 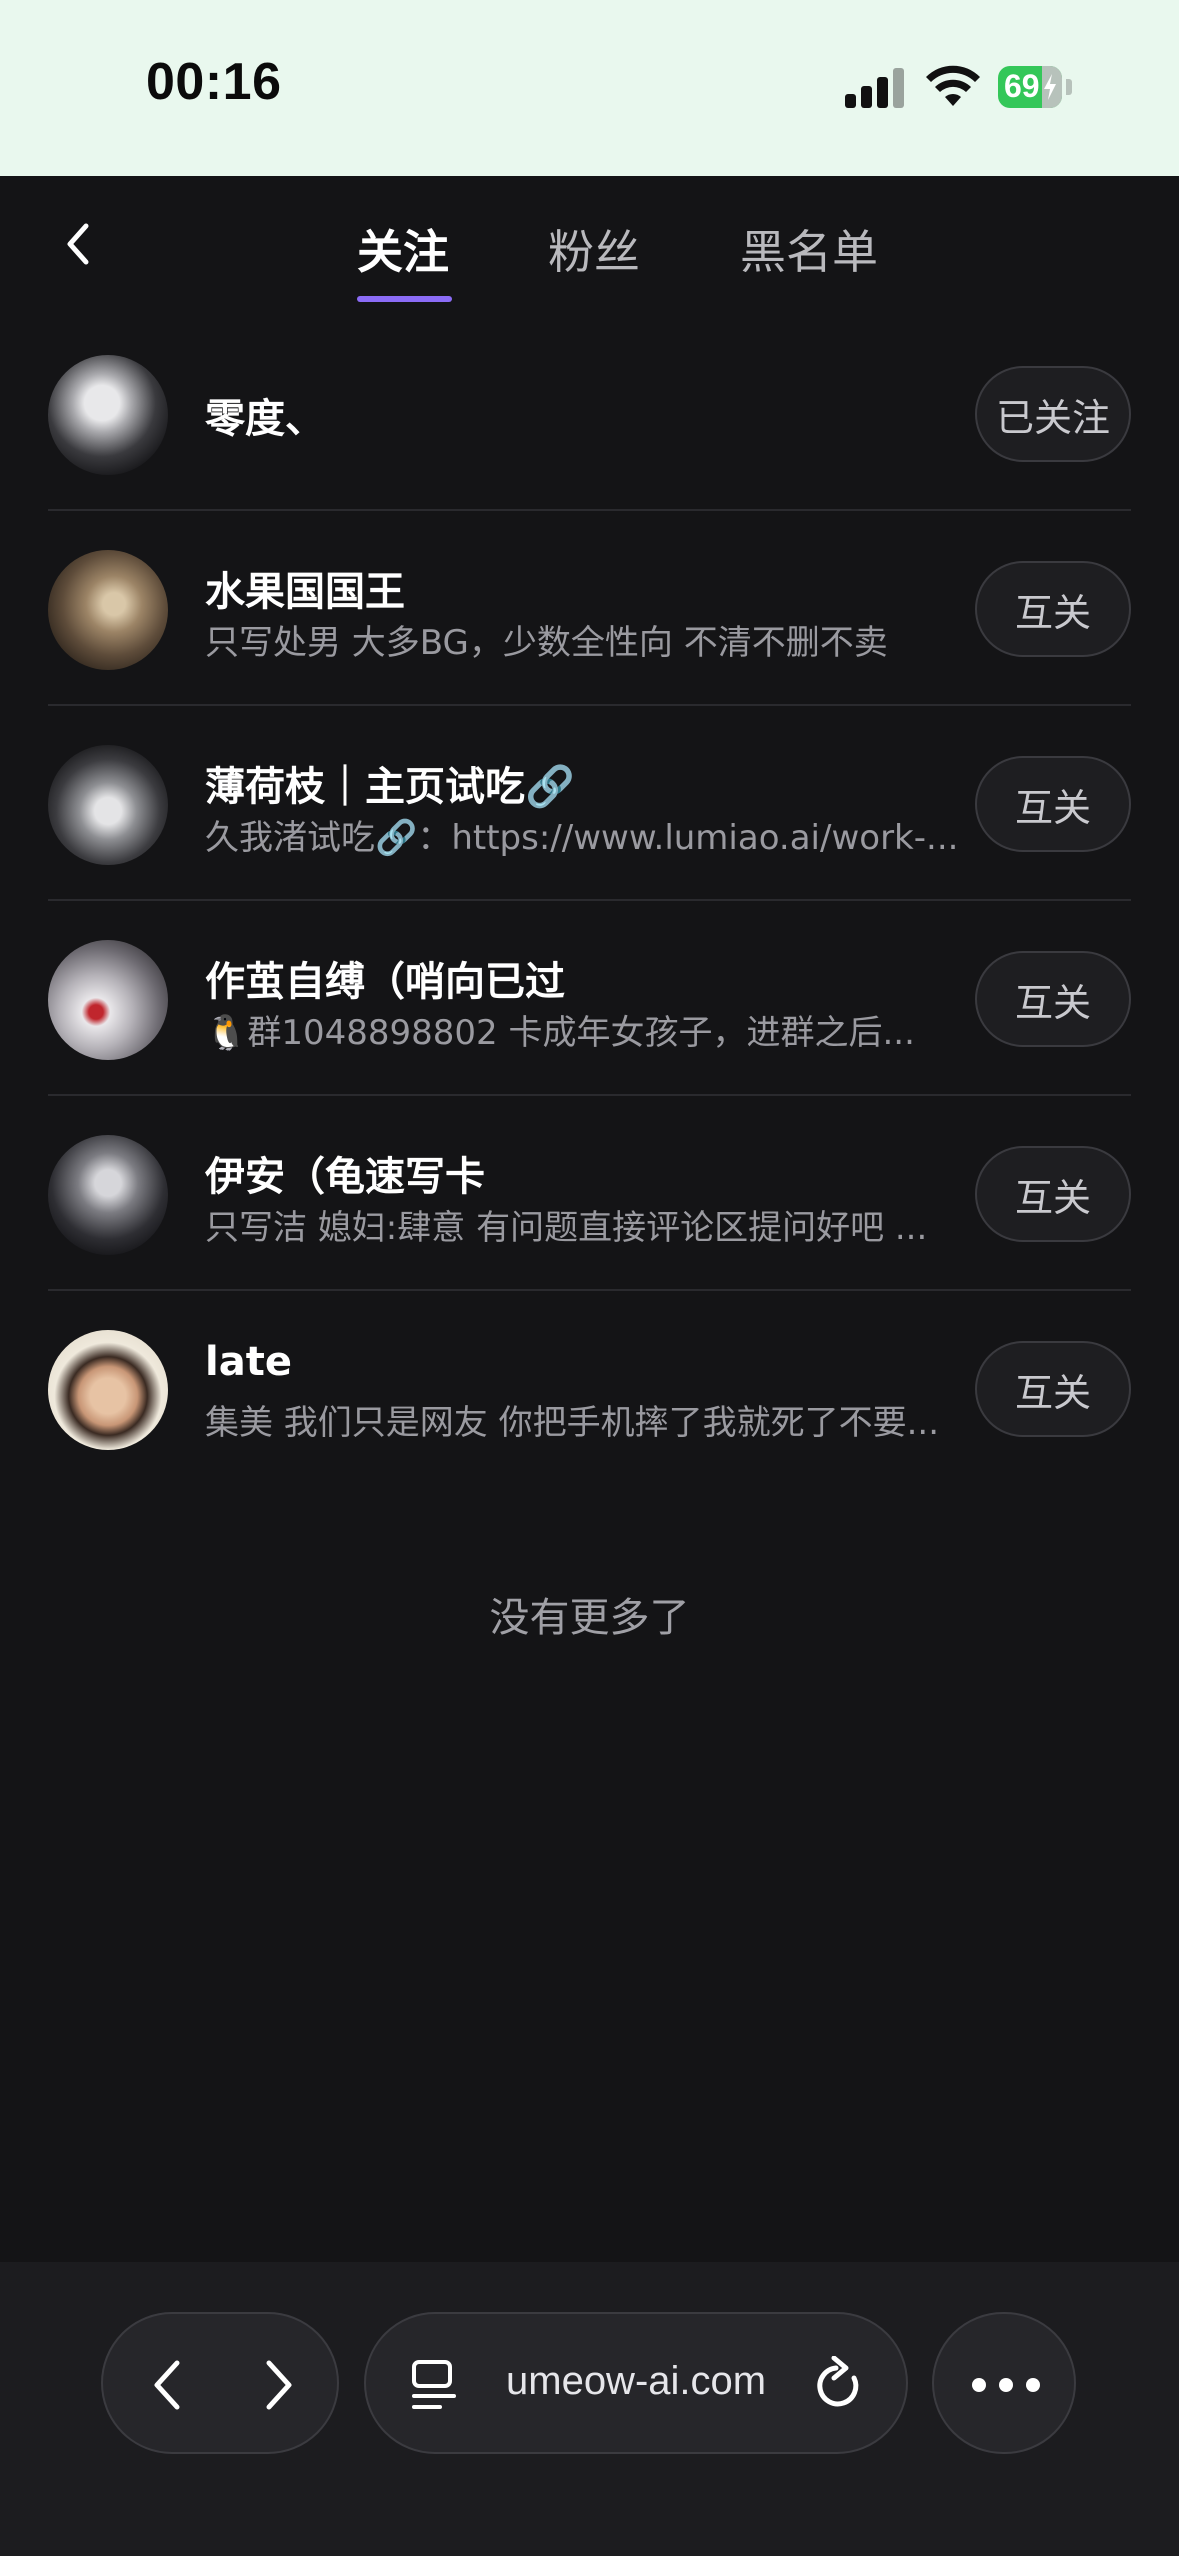 I want to click on user-bio: 只写处男 大多BG，少数全性向 不清不删不卖, so click(x=546, y=643).